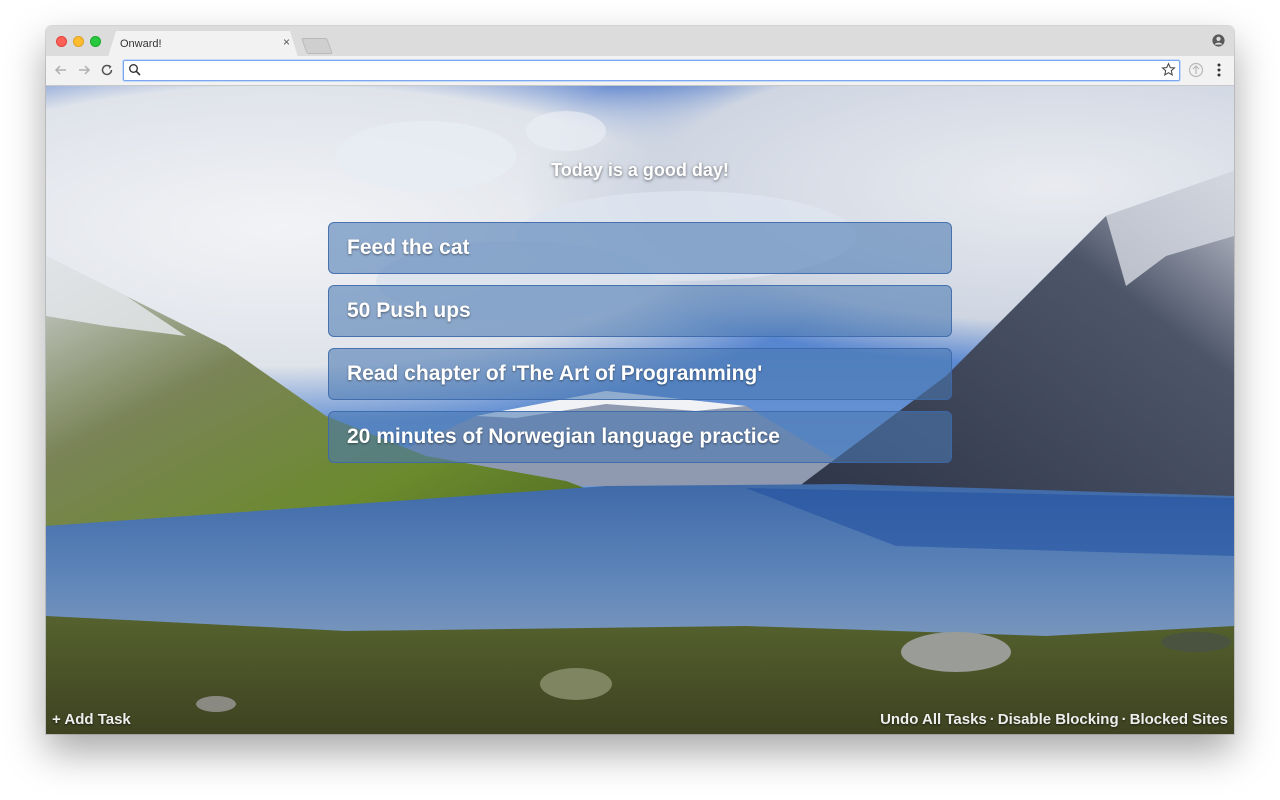 This screenshot has width=1280, height=800. What do you see at coordinates (286, 42) in the screenshot?
I see `tab-close-icon: ×` at bounding box center [286, 42].